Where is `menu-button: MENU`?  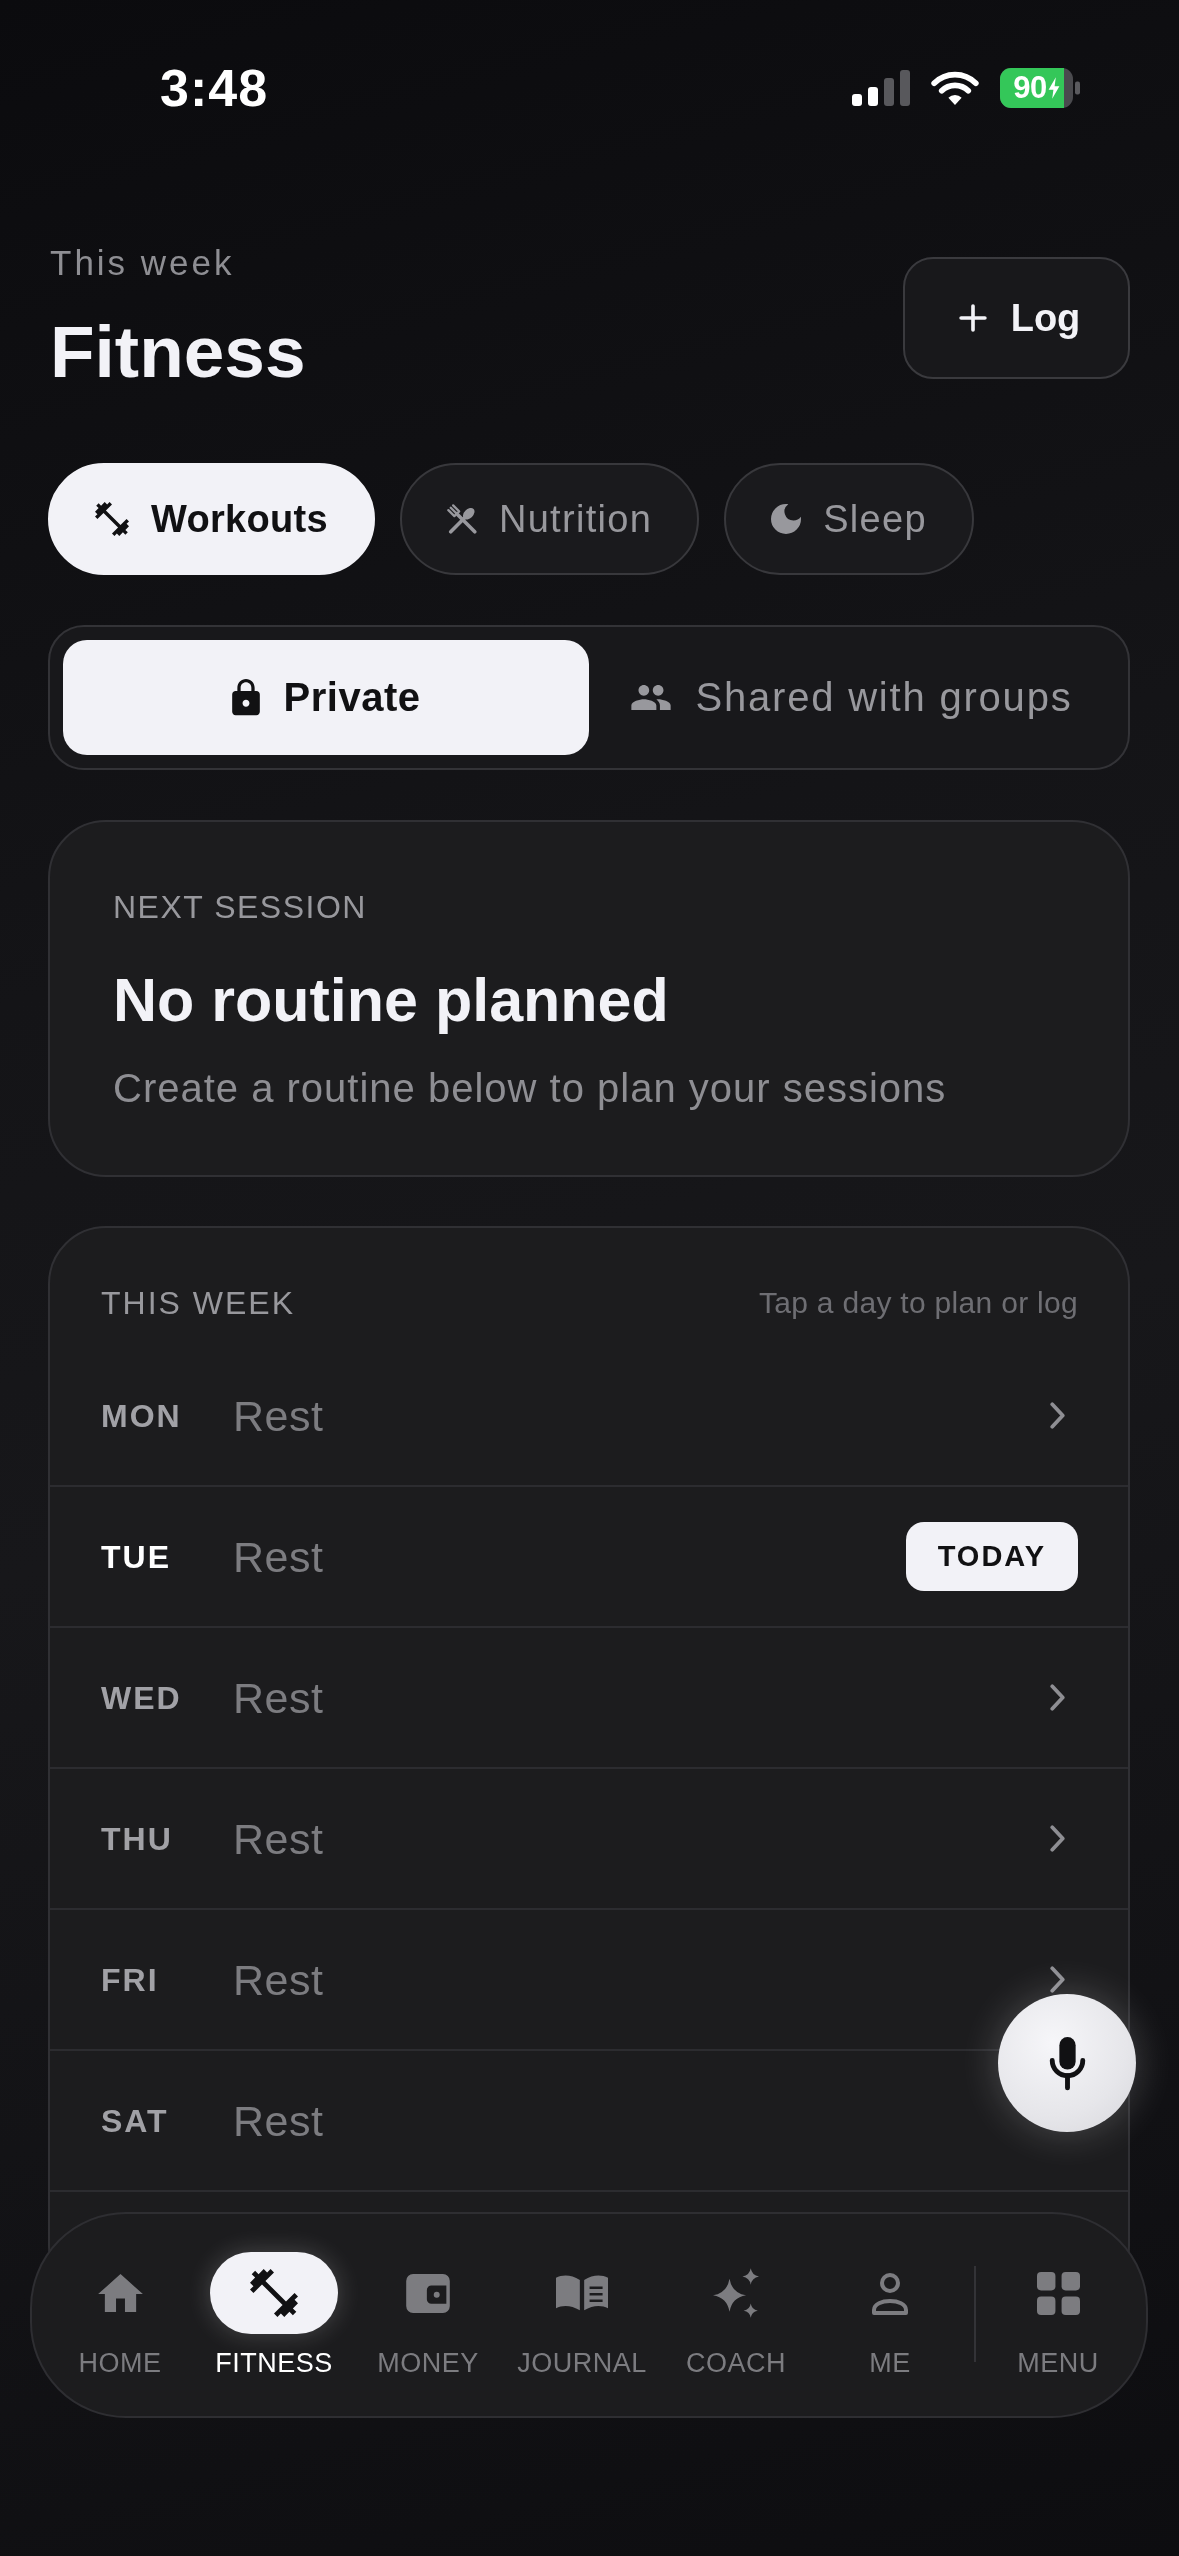
menu-button: MENU is located at coordinates (1058, 2315).